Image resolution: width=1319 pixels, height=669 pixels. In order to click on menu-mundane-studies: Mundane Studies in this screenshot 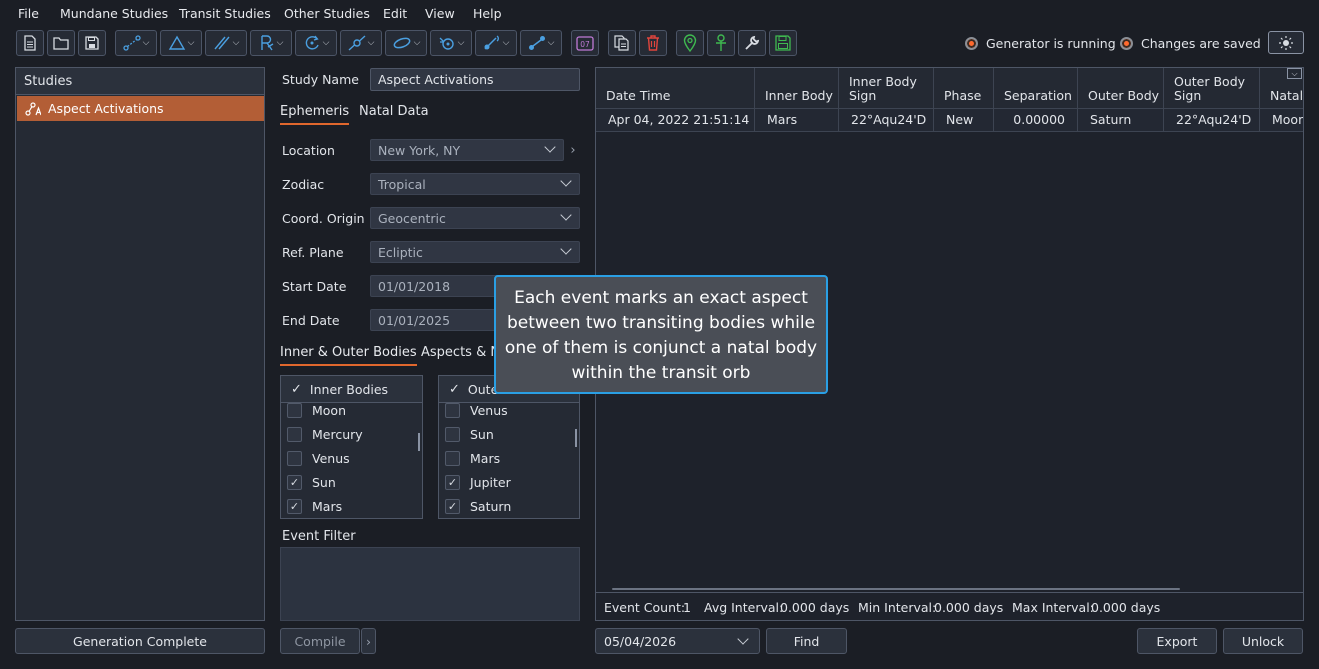, I will do `click(114, 13)`.